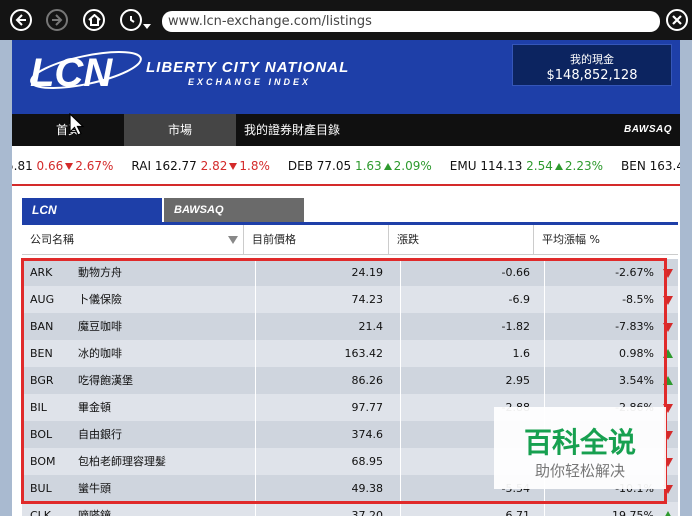 This screenshot has width=692, height=516. I want to click on home-icon, so click(94, 20).